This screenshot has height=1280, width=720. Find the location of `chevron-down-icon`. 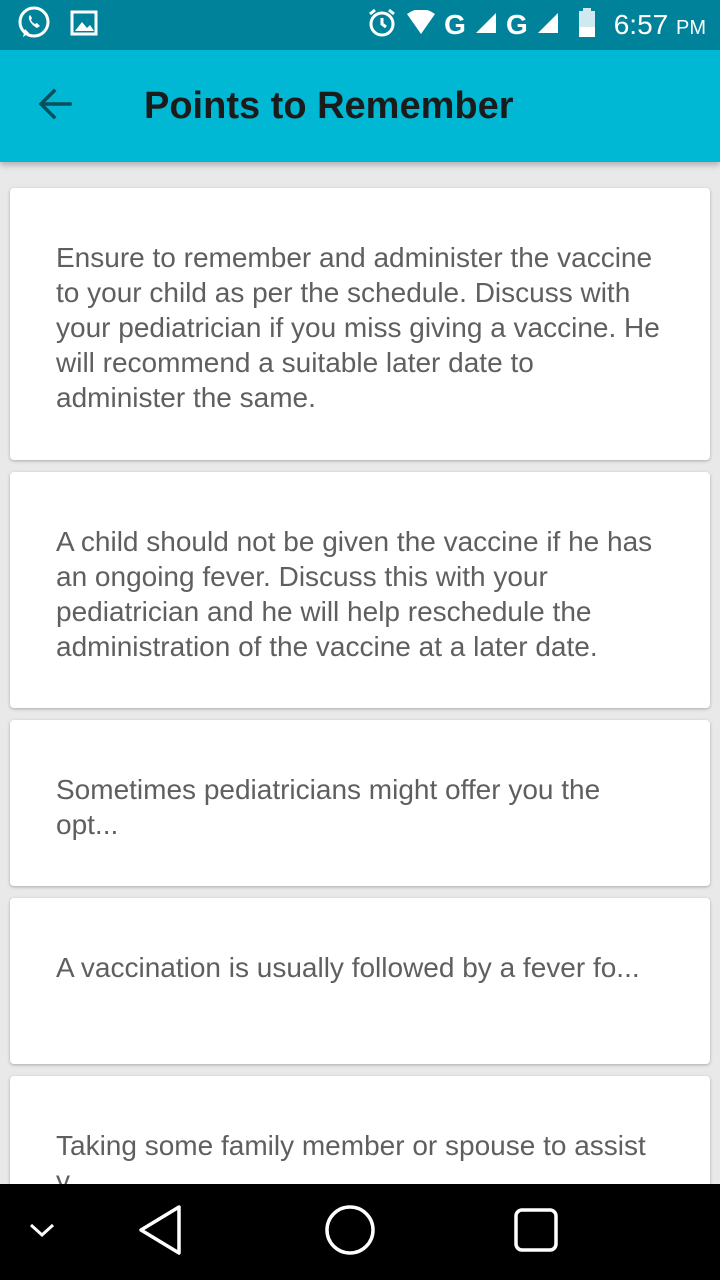

chevron-down-icon is located at coordinates (42, 1232).